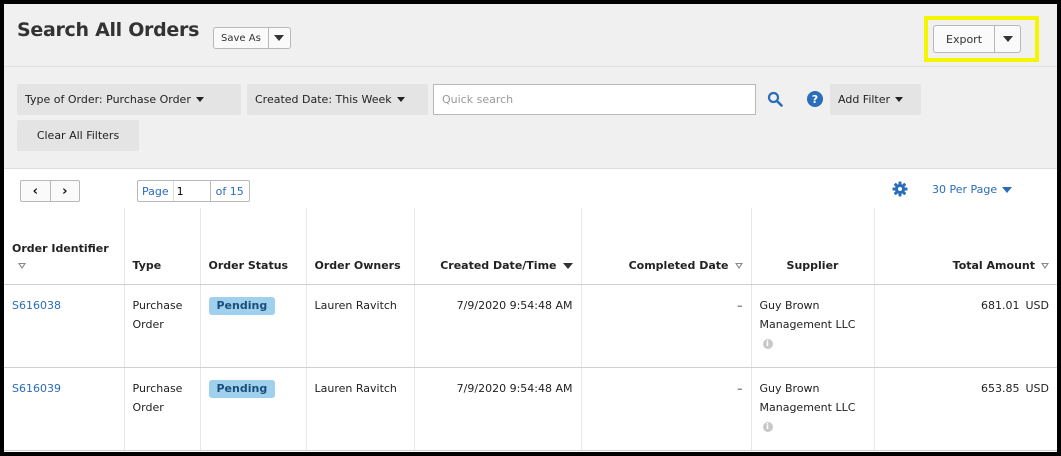  What do you see at coordinates (864, 99) in the screenshot?
I see `add-filter-label: Add Filter` at bounding box center [864, 99].